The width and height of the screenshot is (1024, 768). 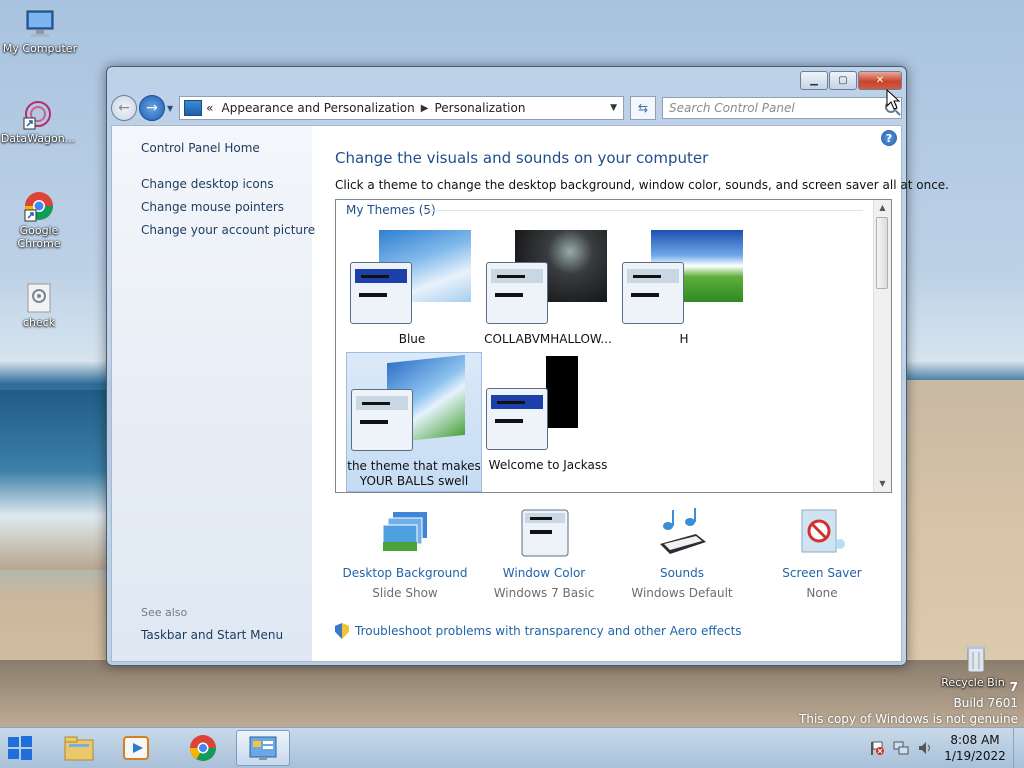 What do you see at coordinates (207, 184) in the screenshot?
I see `change-desktop-icons-link: Change desktop icons` at bounding box center [207, 184].